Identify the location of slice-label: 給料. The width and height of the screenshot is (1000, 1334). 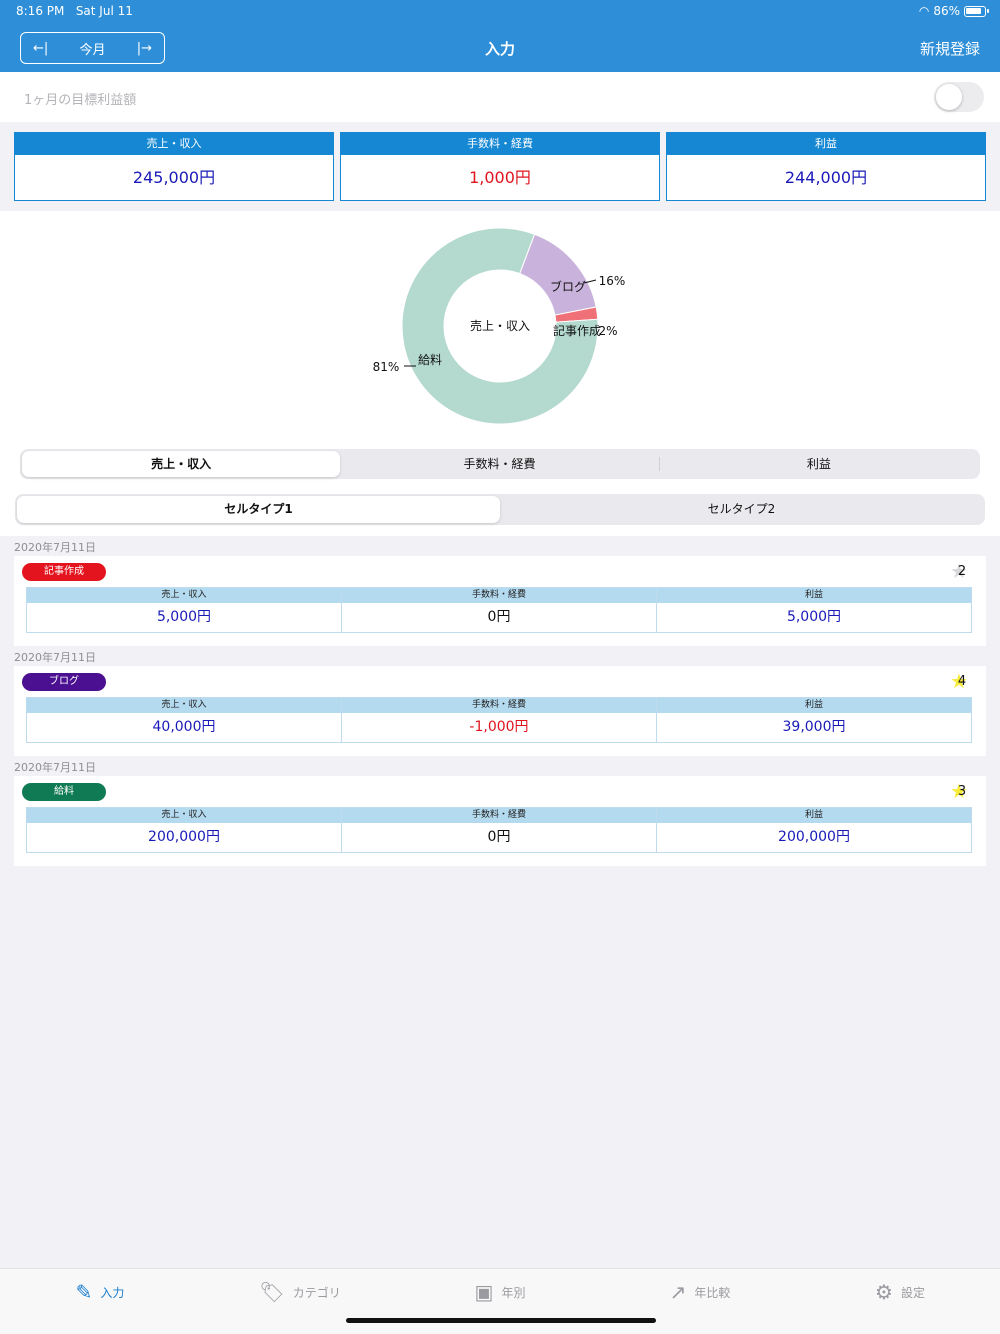
(430, 360).